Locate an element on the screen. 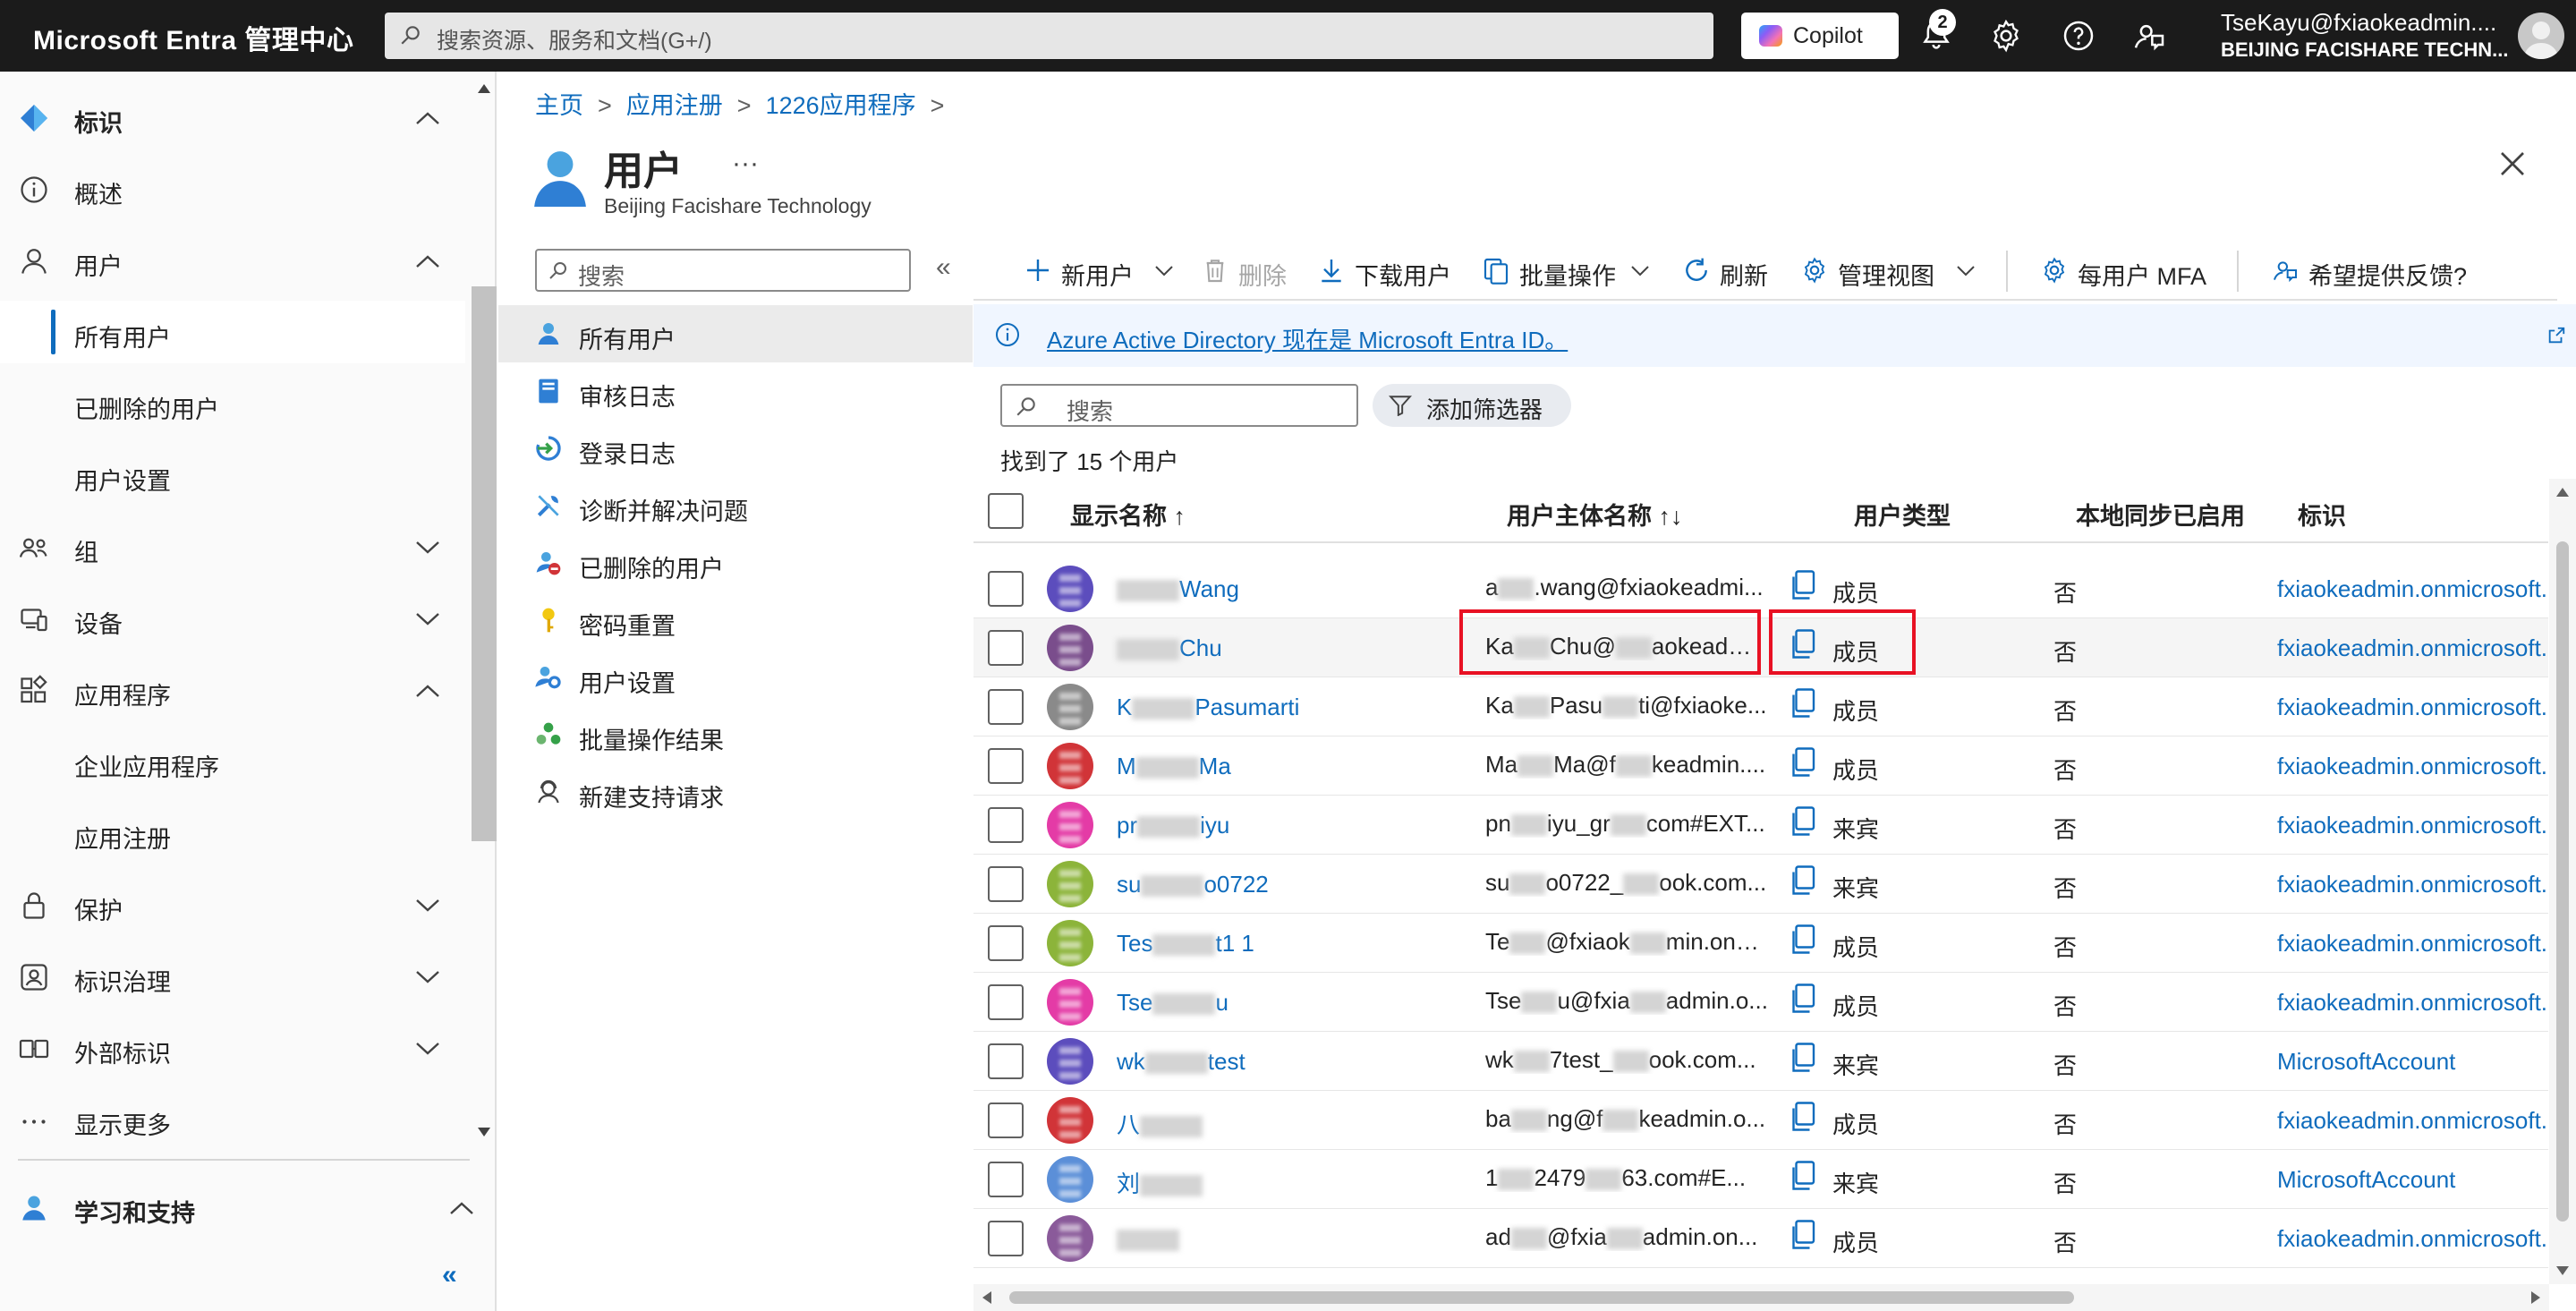  nav-applications: 应用程序 is located at coordinates (232, 690).